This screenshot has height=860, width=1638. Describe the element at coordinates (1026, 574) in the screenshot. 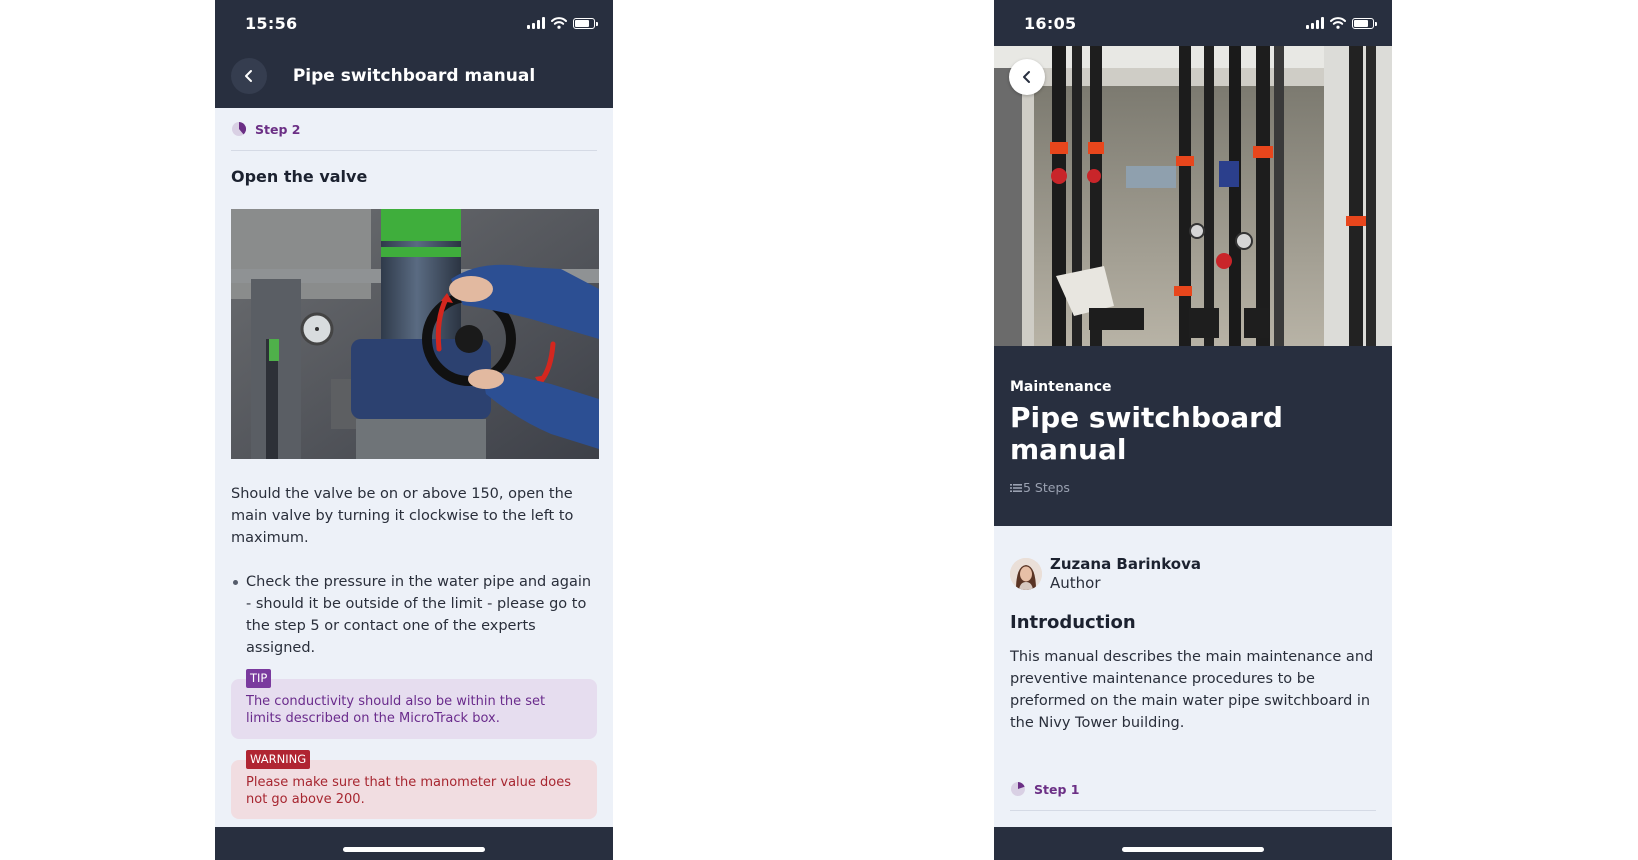

I see `avatar` at that location.